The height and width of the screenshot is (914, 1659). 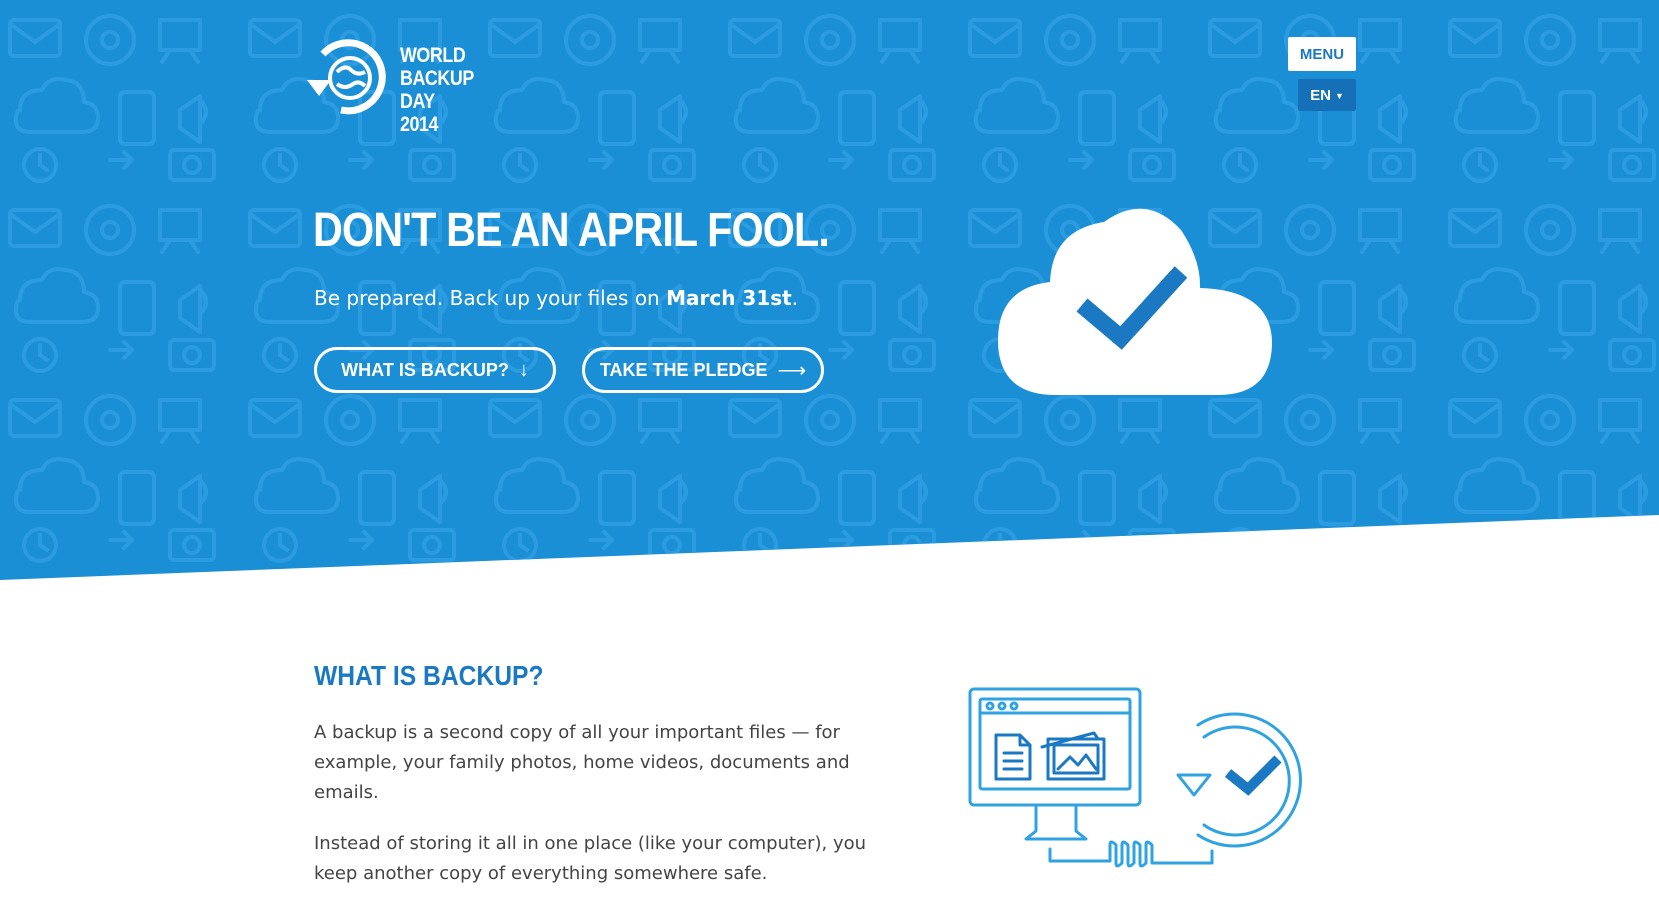 I want to click on world-backup-day-logo: WORLD BACKUP DAY 2014, so click(x=395, y=86).